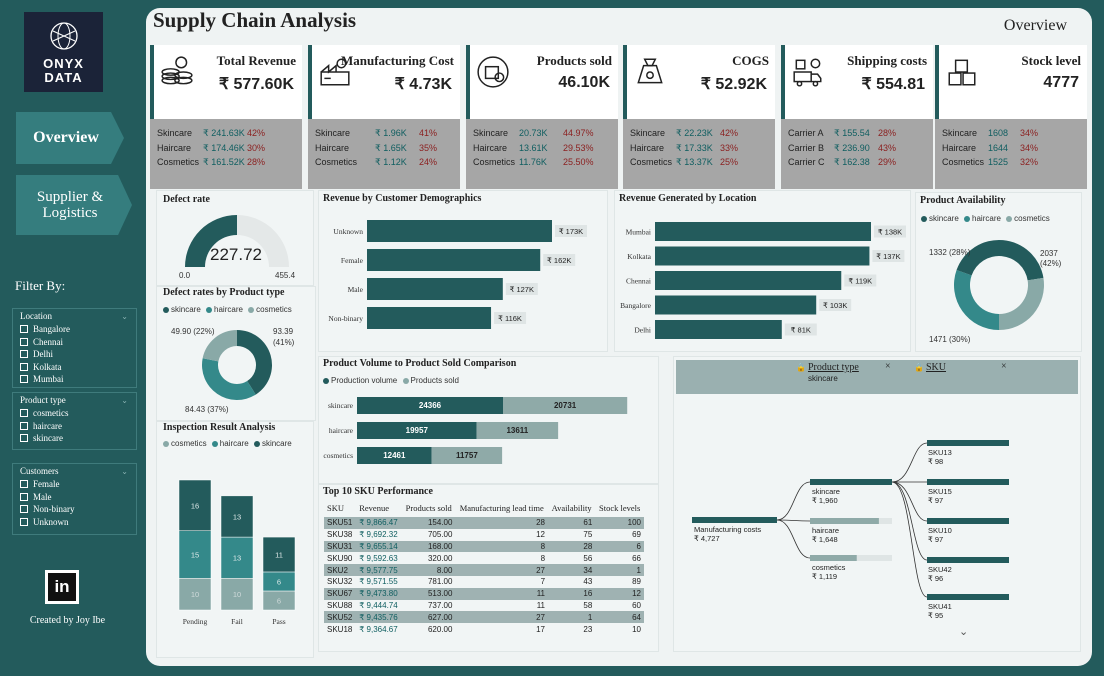 This screenshot has height=676, width=1104. Describe the element at coordinates (74, 342) in the screenshot. I see `filter-option: Chennai` at that location.